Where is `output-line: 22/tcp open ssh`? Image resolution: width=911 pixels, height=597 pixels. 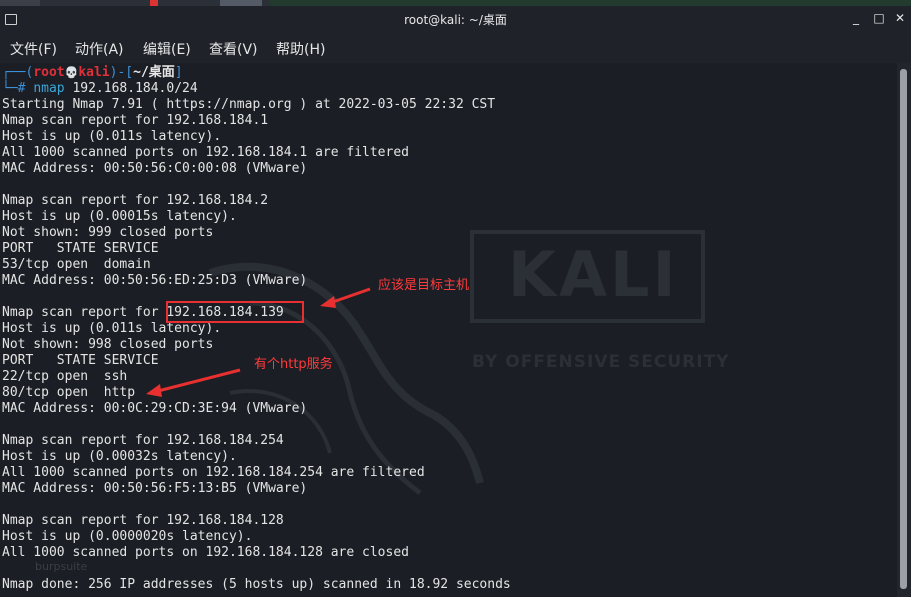
output-line: 22/tcp open ssh is located at coordinates (65, 376).